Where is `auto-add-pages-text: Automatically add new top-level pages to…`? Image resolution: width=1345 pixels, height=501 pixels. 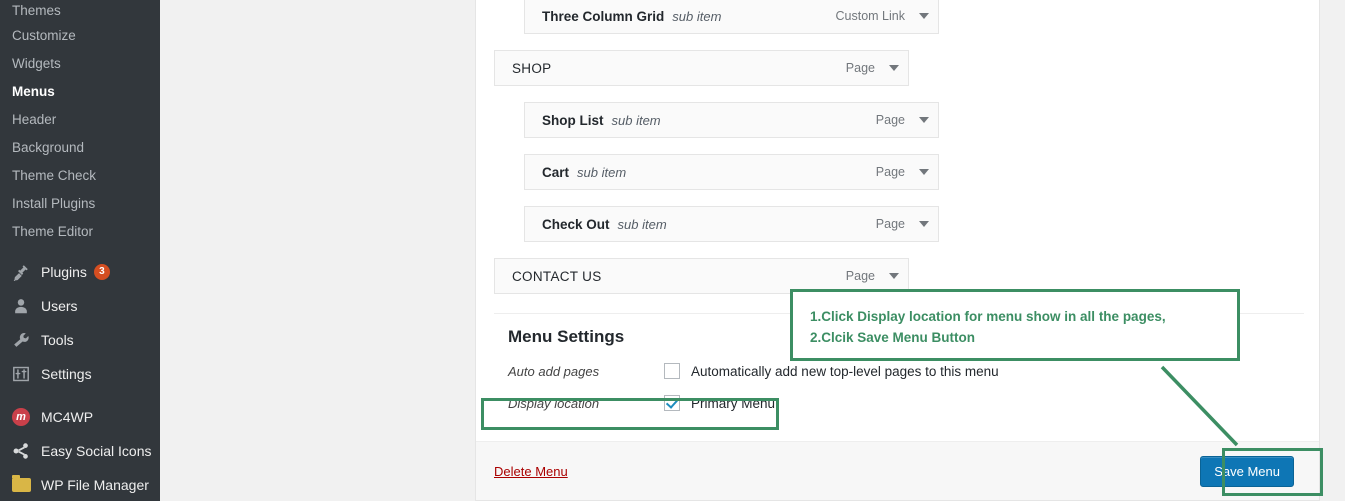
auto-add-pages-text: Automatically add new top-level pages to… is located at coordinates (845, 371).